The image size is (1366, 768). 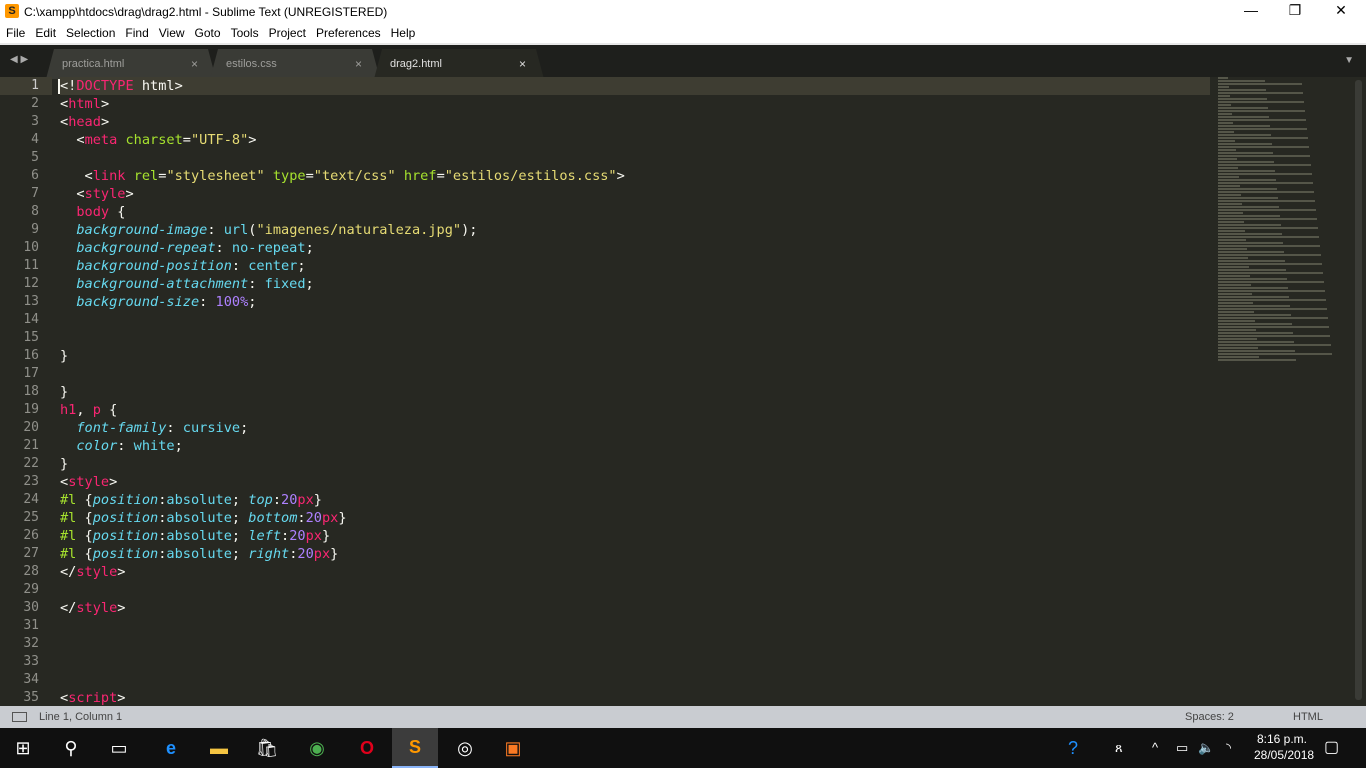 I want to click on code-token: script, so click(x=93, y=698).